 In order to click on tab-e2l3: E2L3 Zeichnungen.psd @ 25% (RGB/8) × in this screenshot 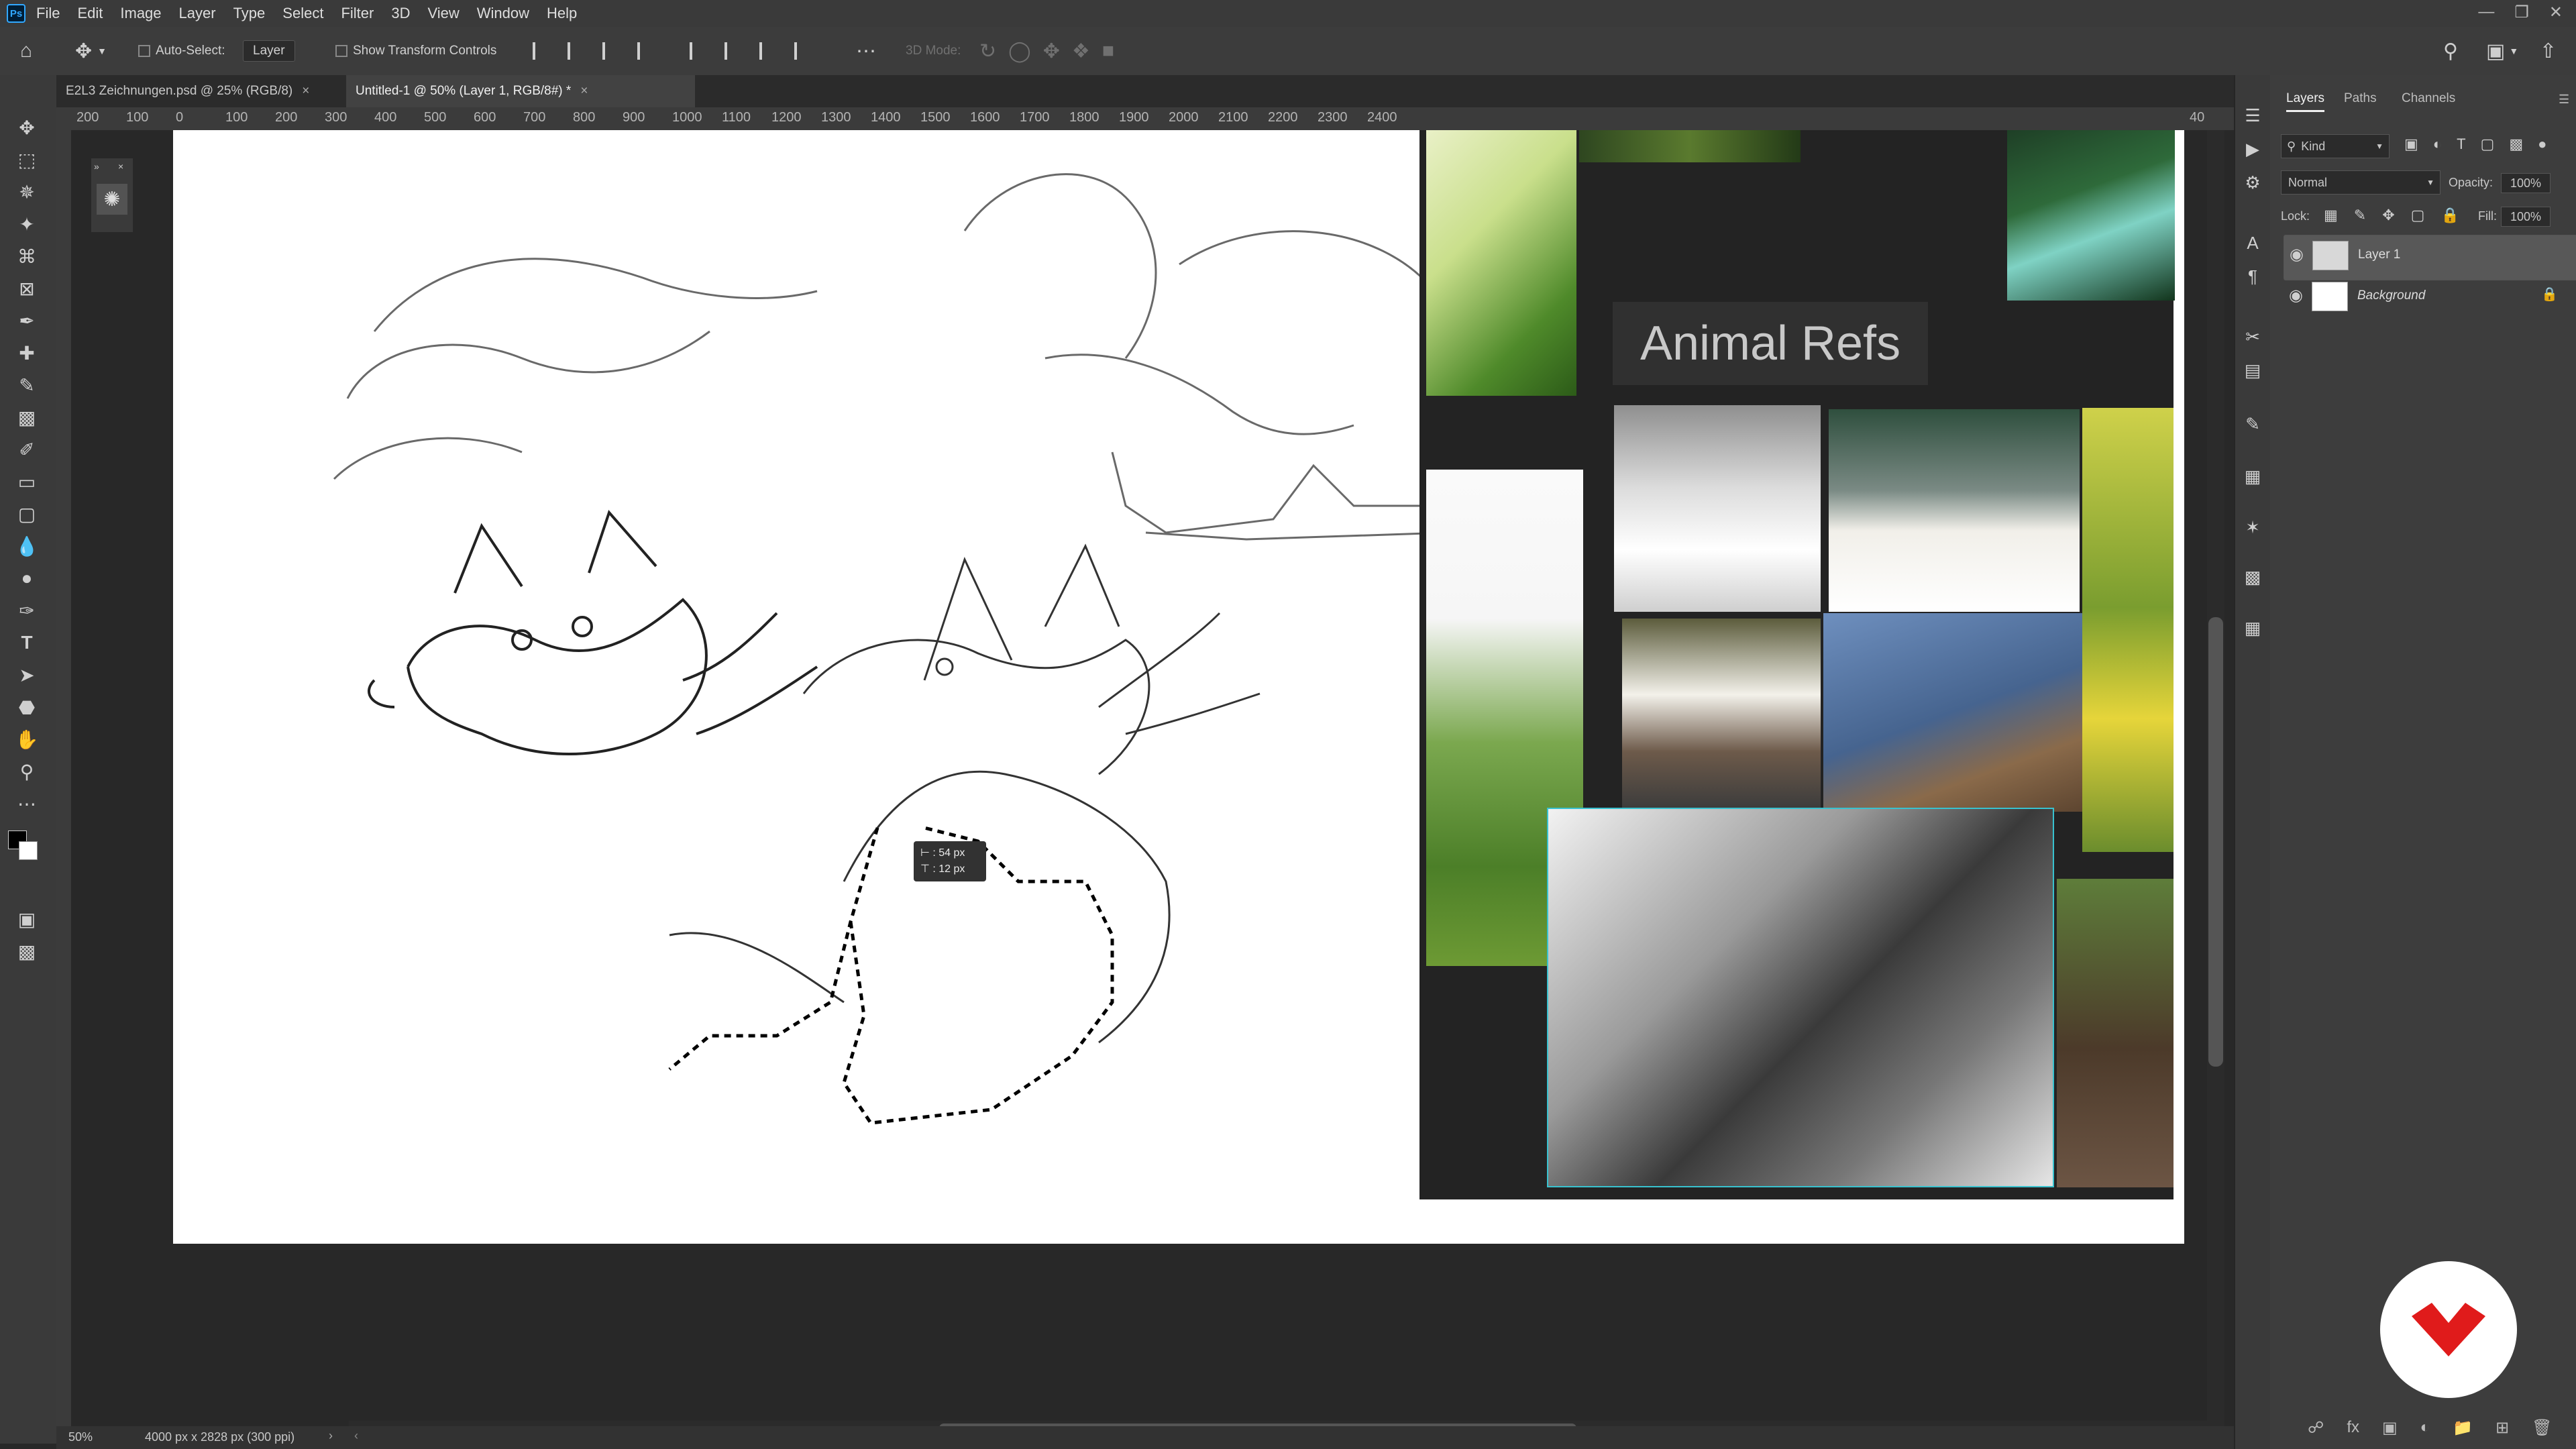, I will do `click(200, 91)`.